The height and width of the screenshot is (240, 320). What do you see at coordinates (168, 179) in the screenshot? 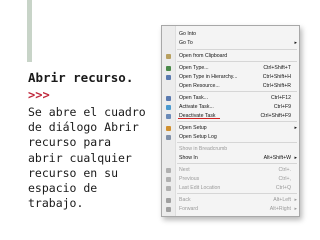
I see `previous-icon` at bounding box center [168, 179].